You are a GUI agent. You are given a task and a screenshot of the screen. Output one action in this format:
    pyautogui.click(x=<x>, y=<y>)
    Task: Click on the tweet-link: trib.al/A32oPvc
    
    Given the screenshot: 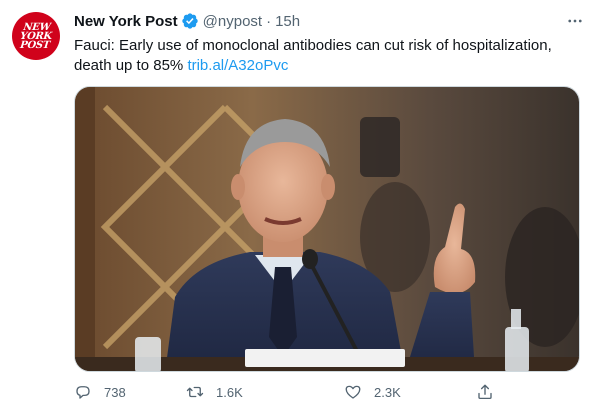 What is the action you would take?
    pyautogui.click(x=237, y=65)
    